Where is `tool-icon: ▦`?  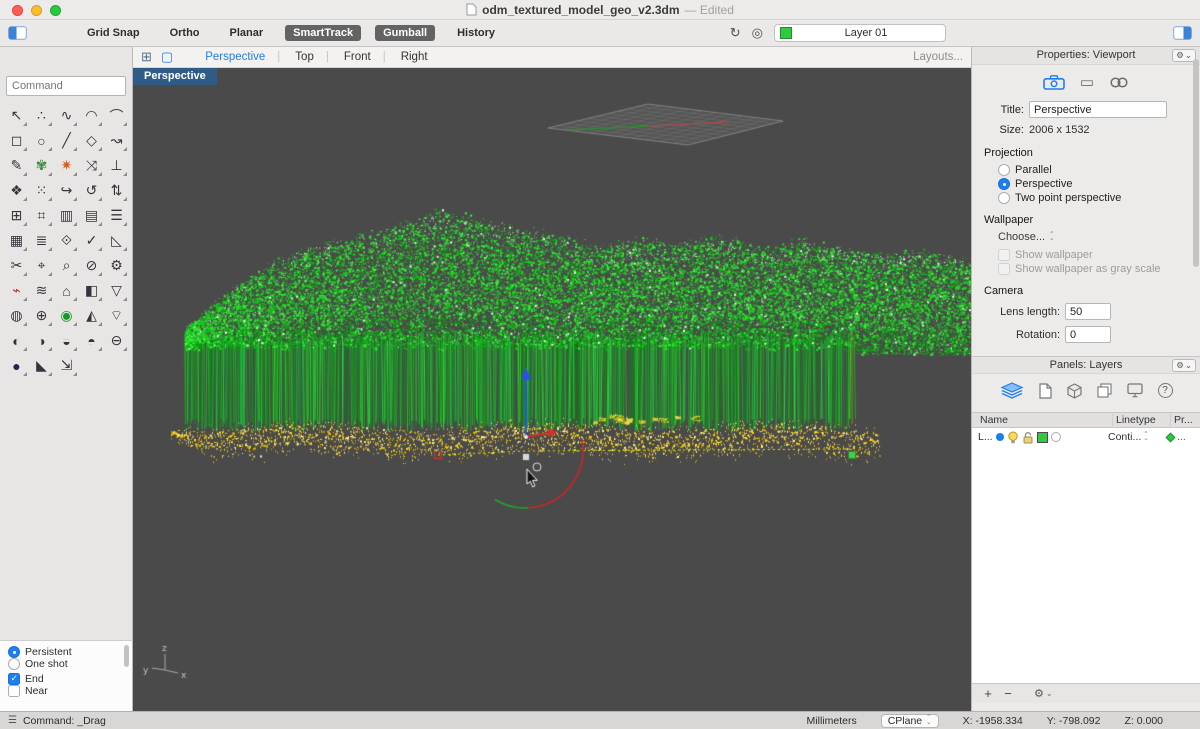
tool-icon: ▦ is located at coordinates (16, 240).